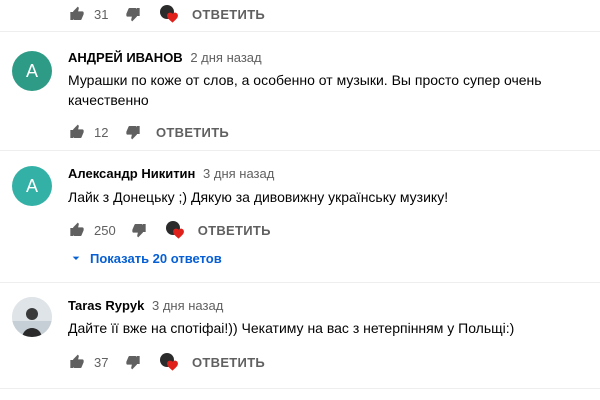 The height and width of the screenshot is (400, 600). I want to click on comment-header: Александр Никитин 3 дня назад, so click(171, 173).